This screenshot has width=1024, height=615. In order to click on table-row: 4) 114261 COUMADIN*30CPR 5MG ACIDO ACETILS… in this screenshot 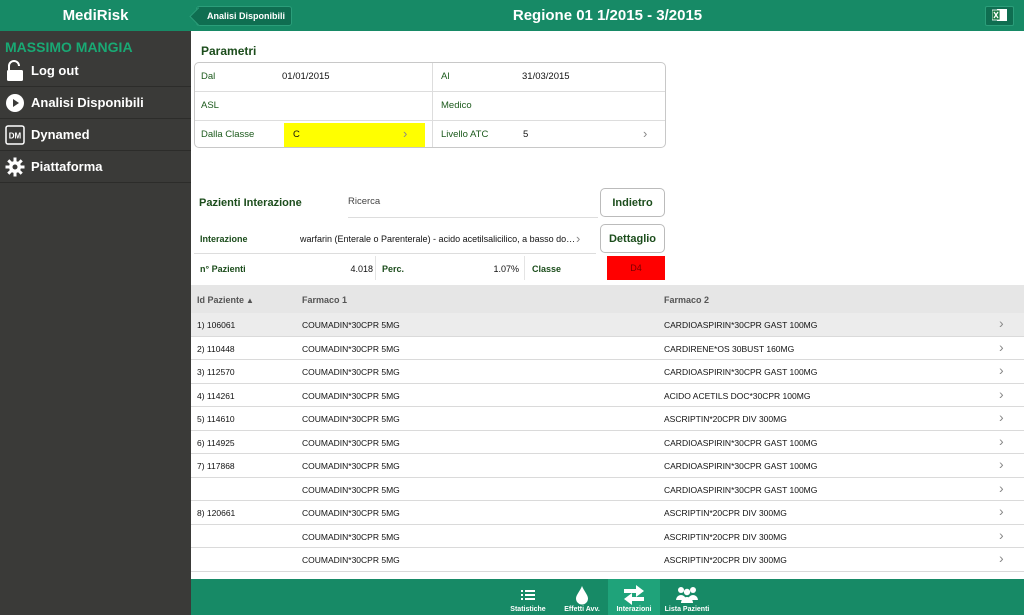, I will do `click(607, 395)`.